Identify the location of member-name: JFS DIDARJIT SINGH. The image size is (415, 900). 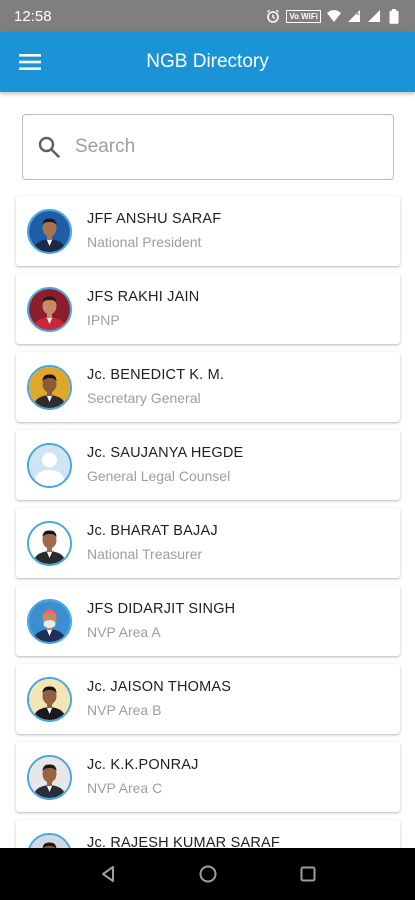
(161, 609).